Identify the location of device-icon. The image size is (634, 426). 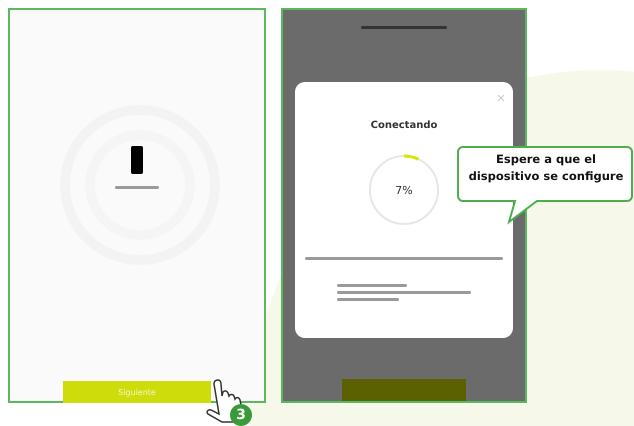
(137, 160).